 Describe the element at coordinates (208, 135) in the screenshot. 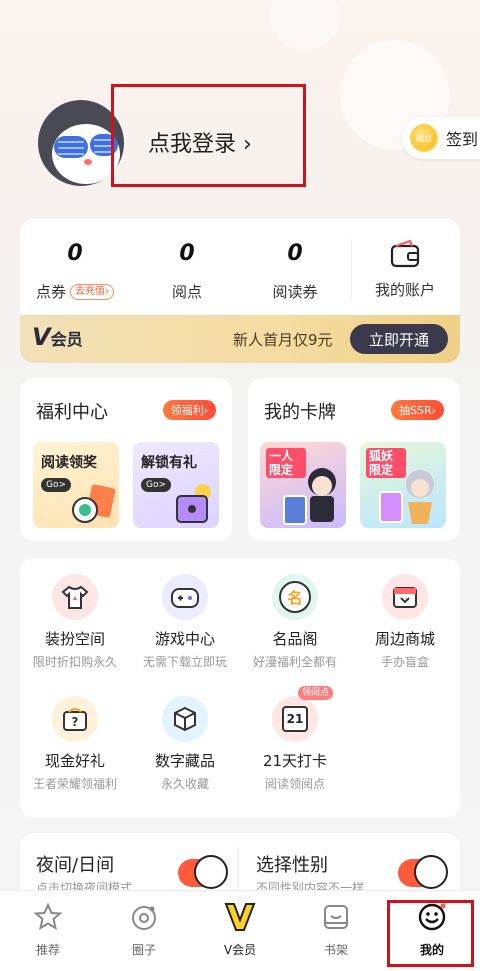

I see `highlight-box-login` at that location.